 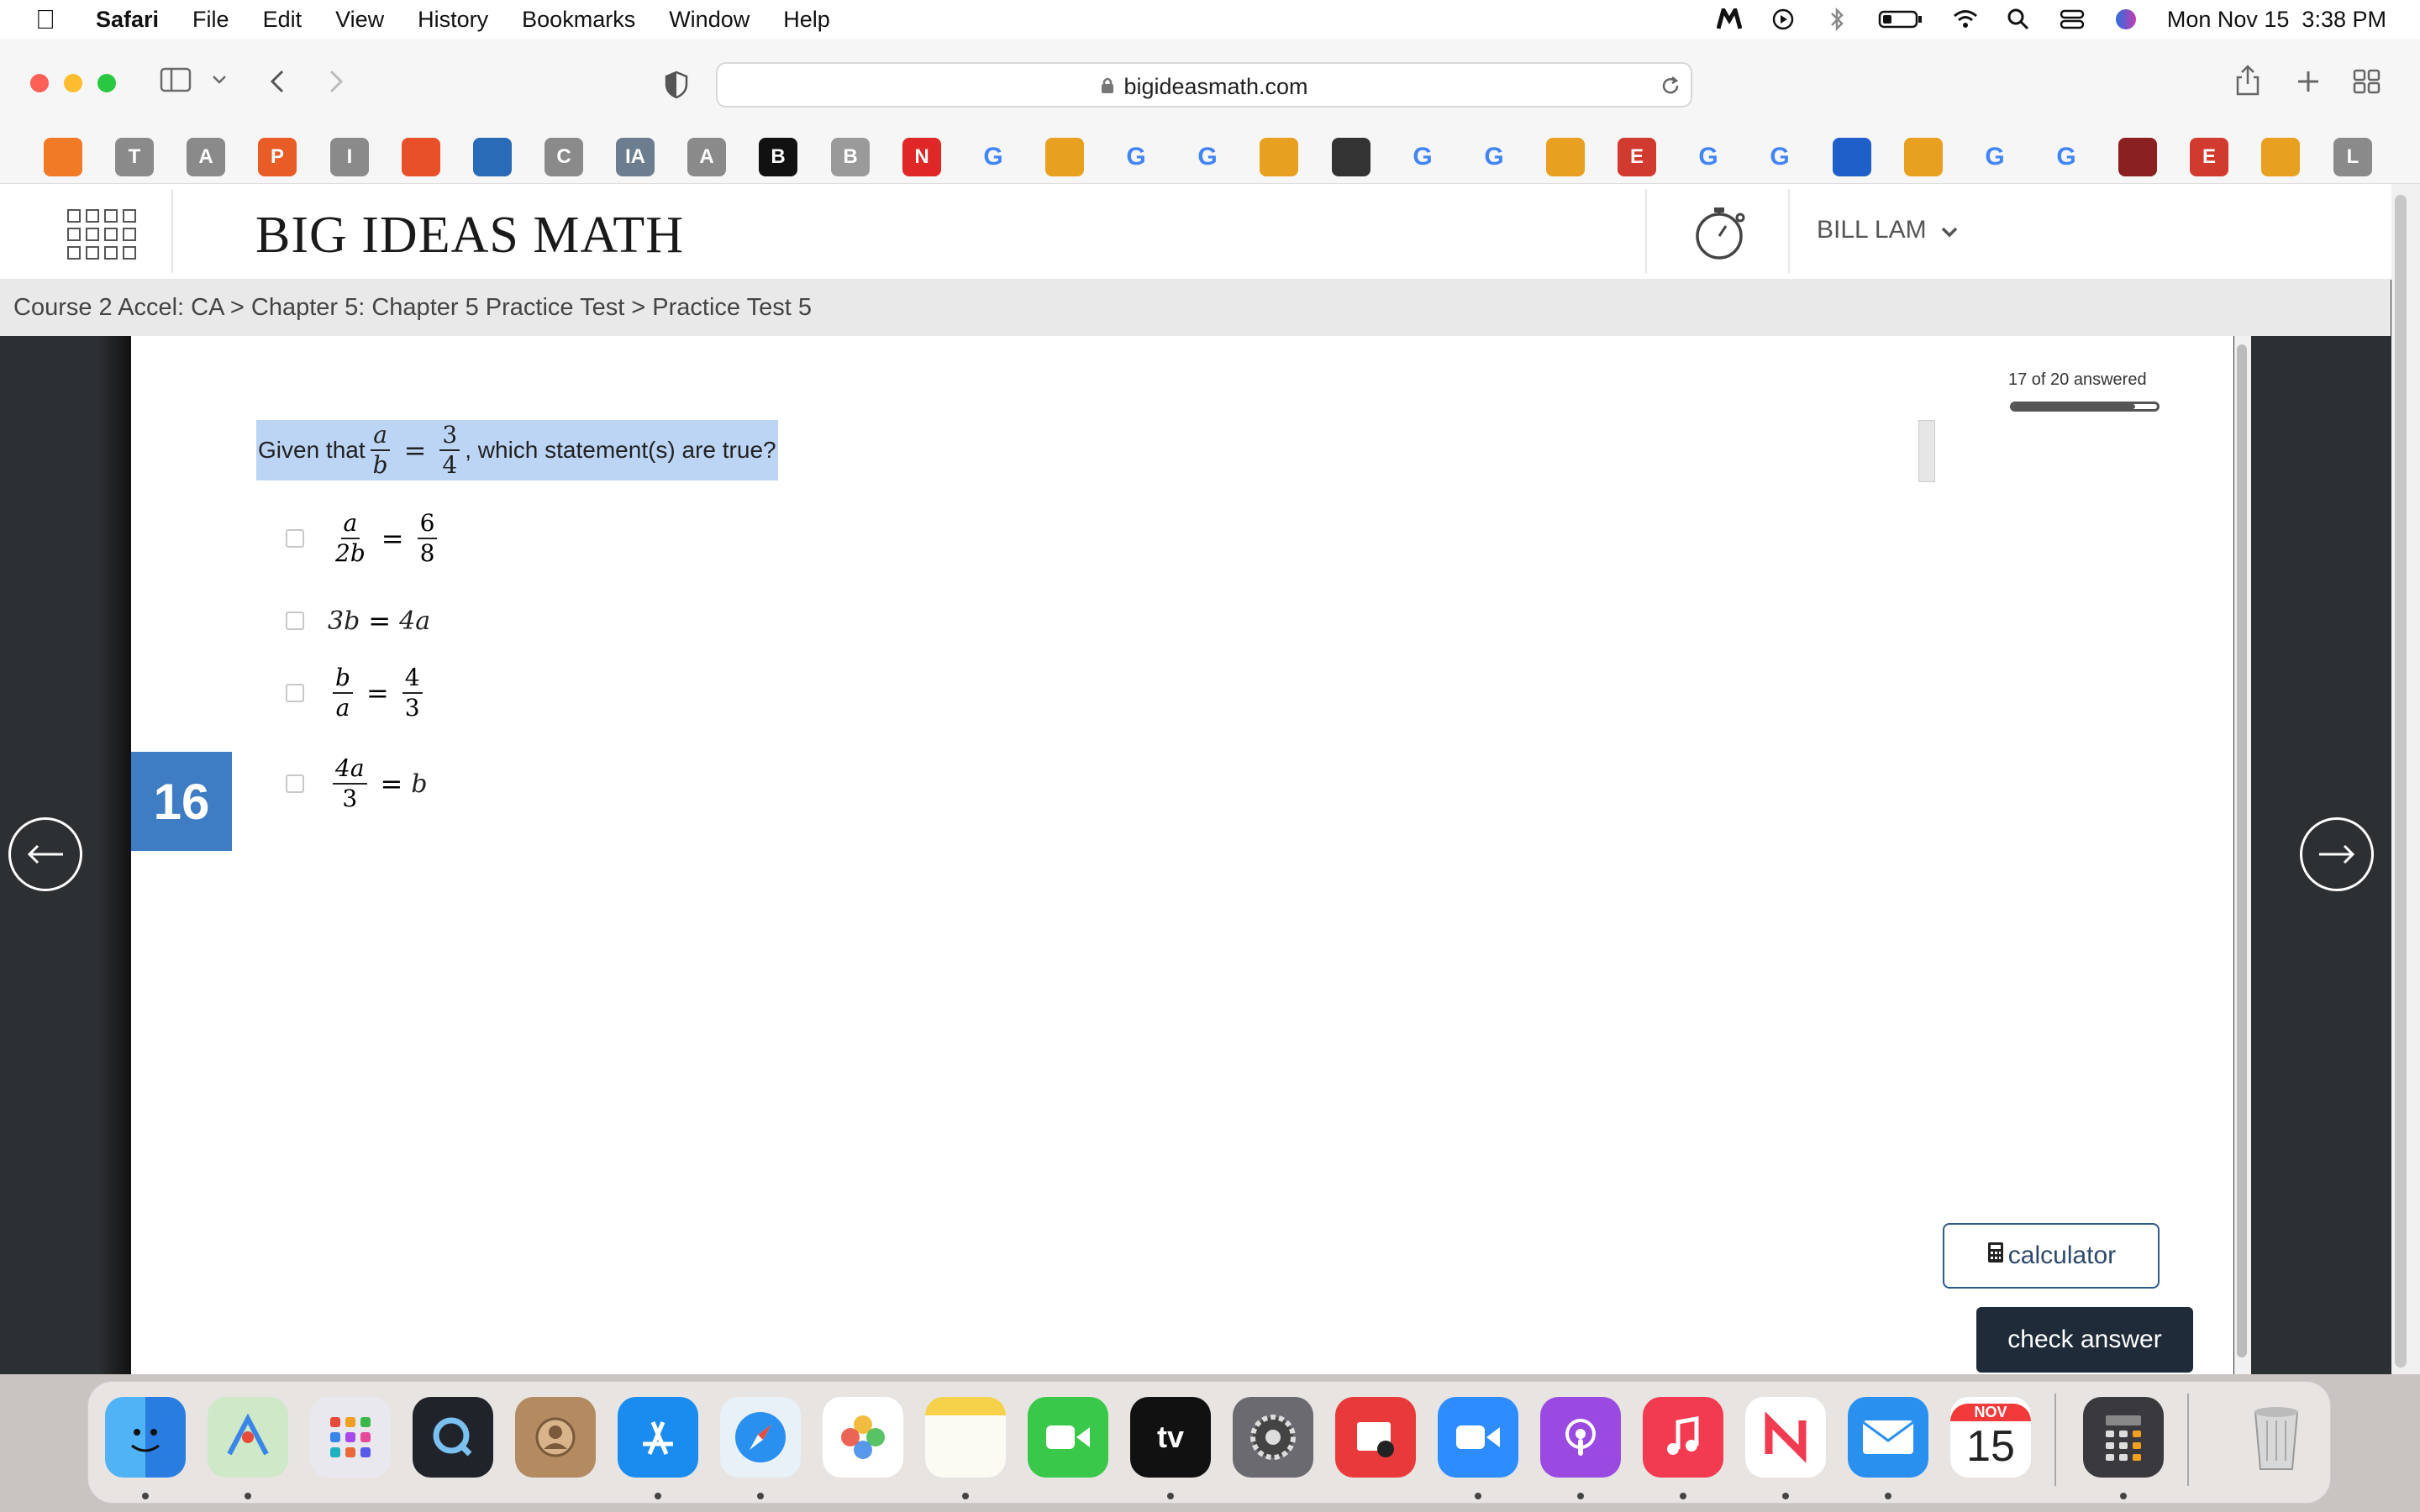 What do you see at coordinates (709, 20) in the screenshot?
I see `menu-window: Window` at bounding box center [709, 20].